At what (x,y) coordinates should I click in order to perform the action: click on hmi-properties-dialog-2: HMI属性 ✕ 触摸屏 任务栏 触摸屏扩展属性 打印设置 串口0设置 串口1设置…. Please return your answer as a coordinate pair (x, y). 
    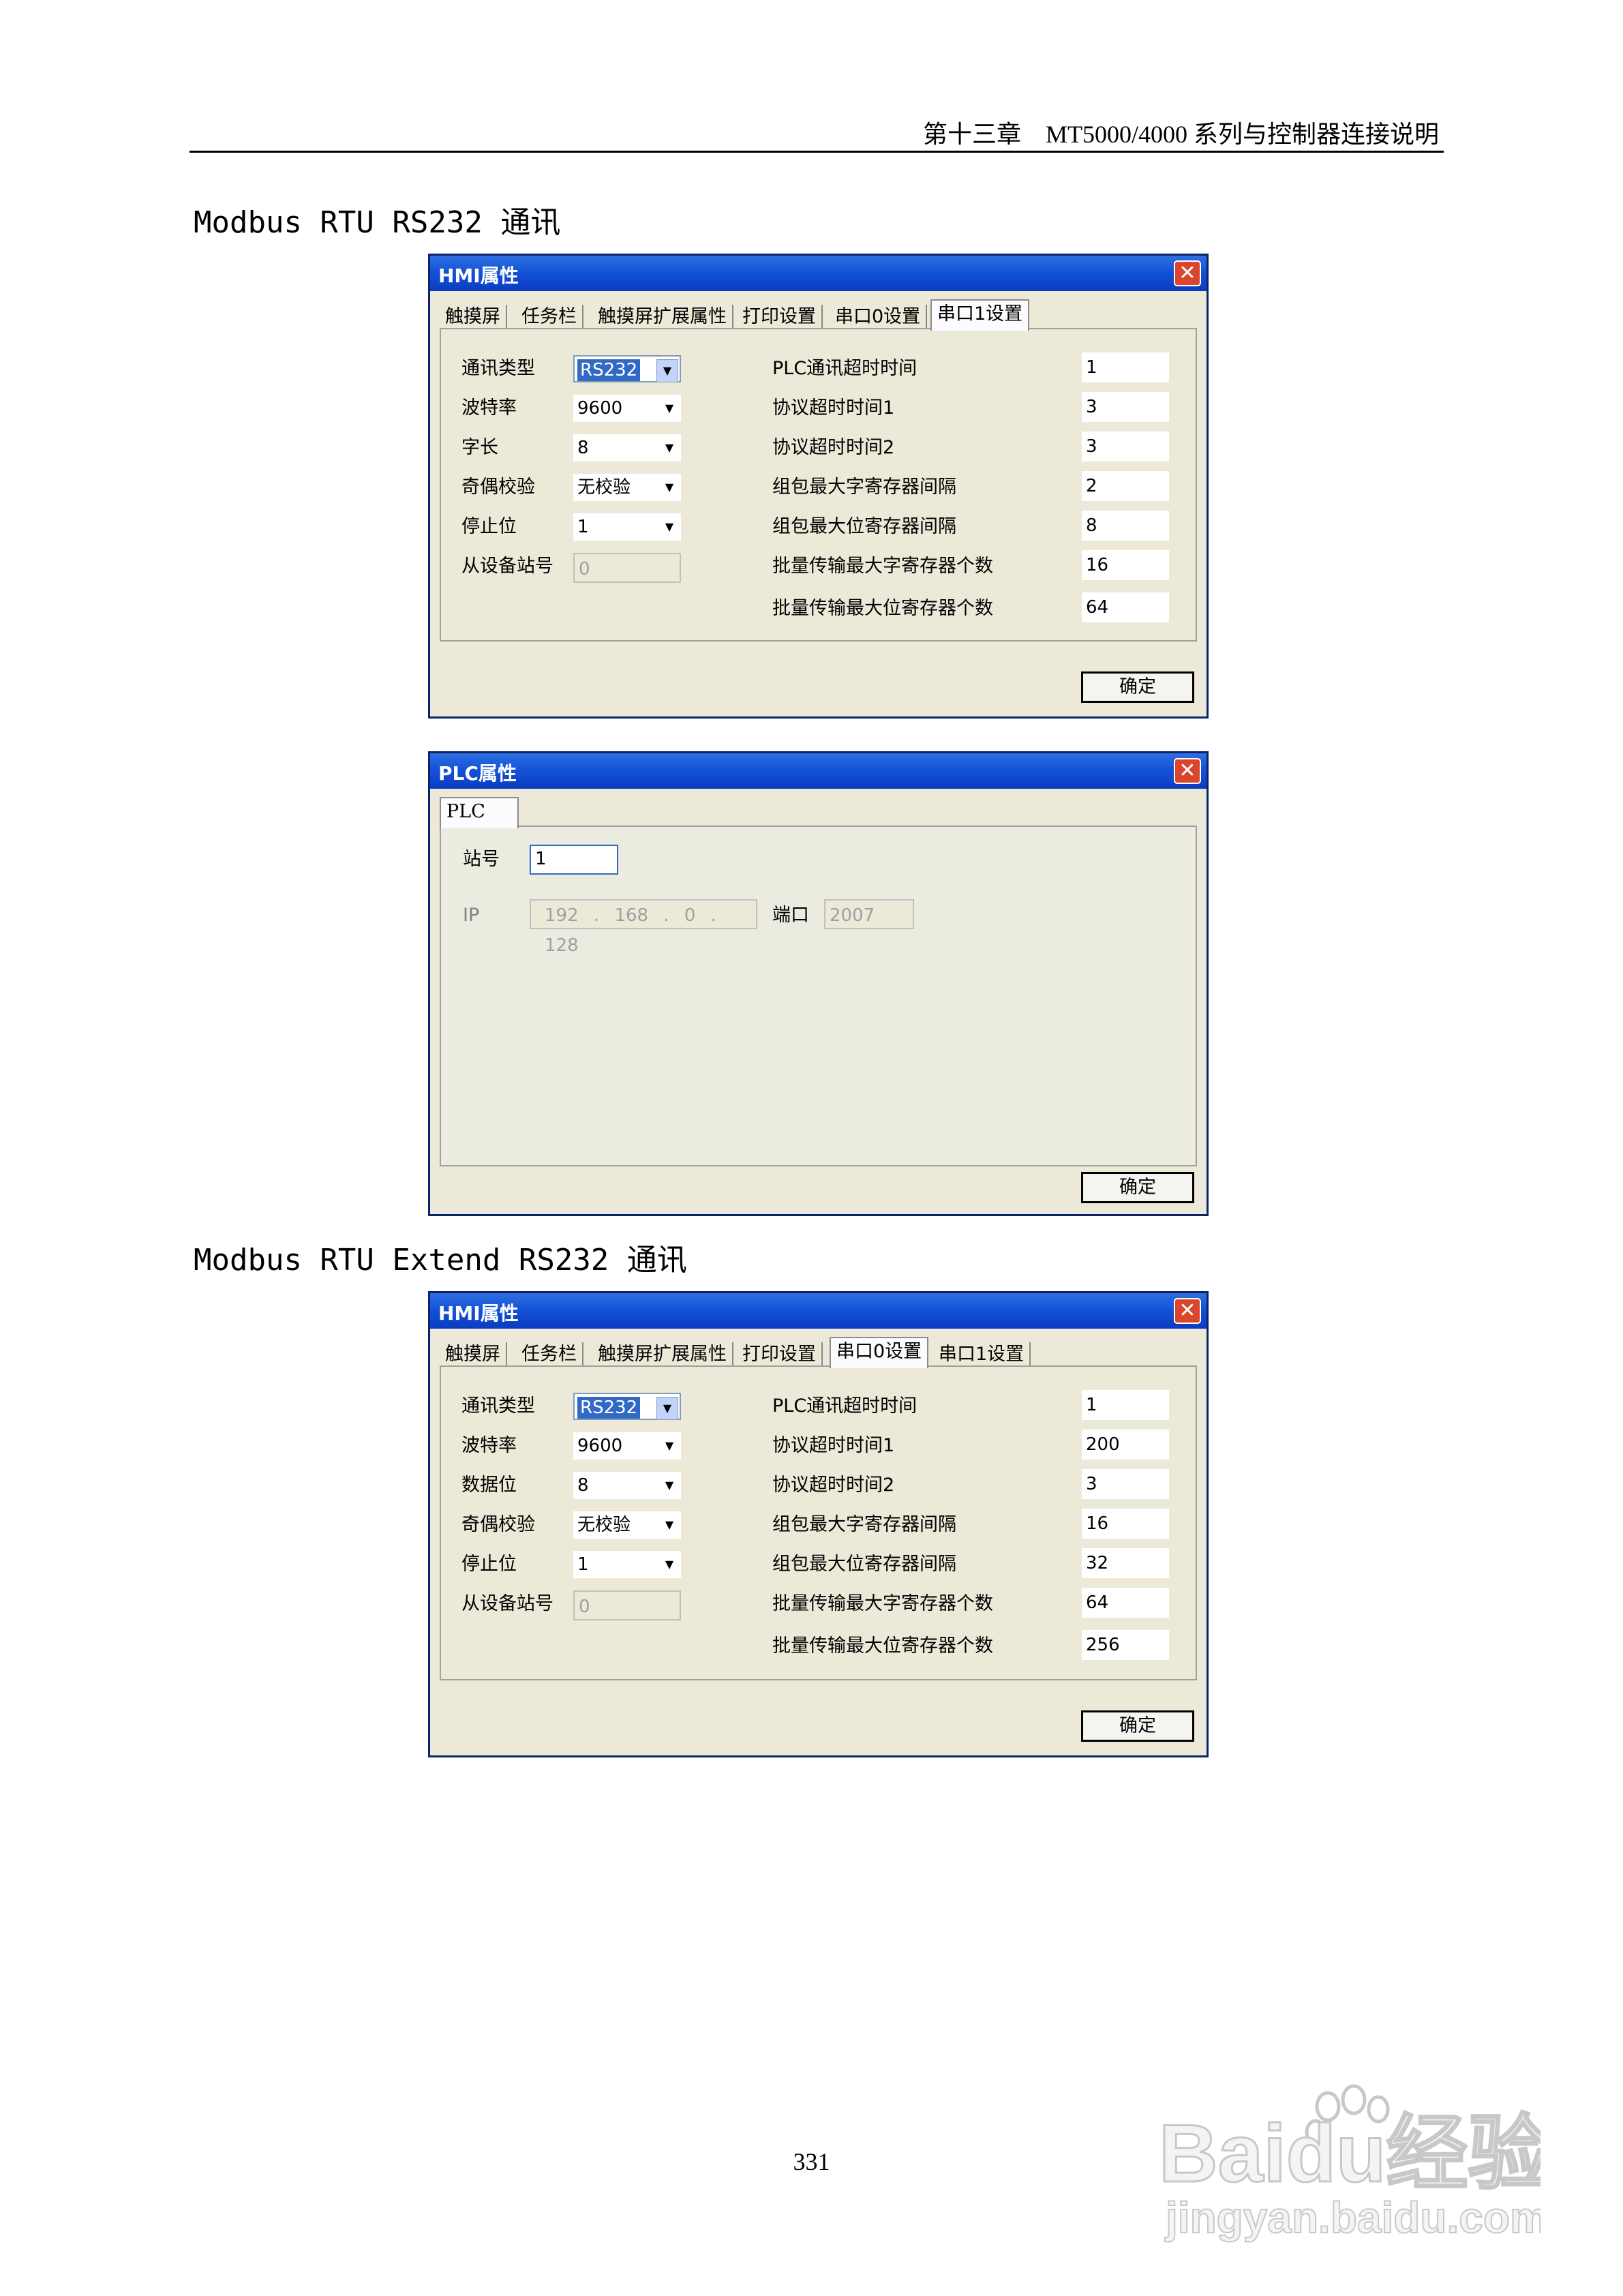
    Looking at the image, I should click on (818, 1524).